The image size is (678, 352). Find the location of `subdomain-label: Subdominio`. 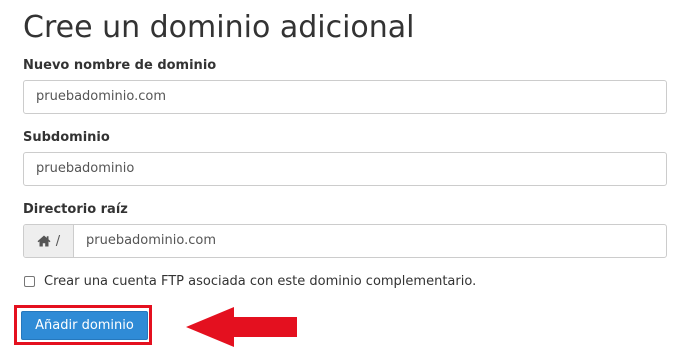

subdomain-label: Subdominio is located at coordinates (66, 137).